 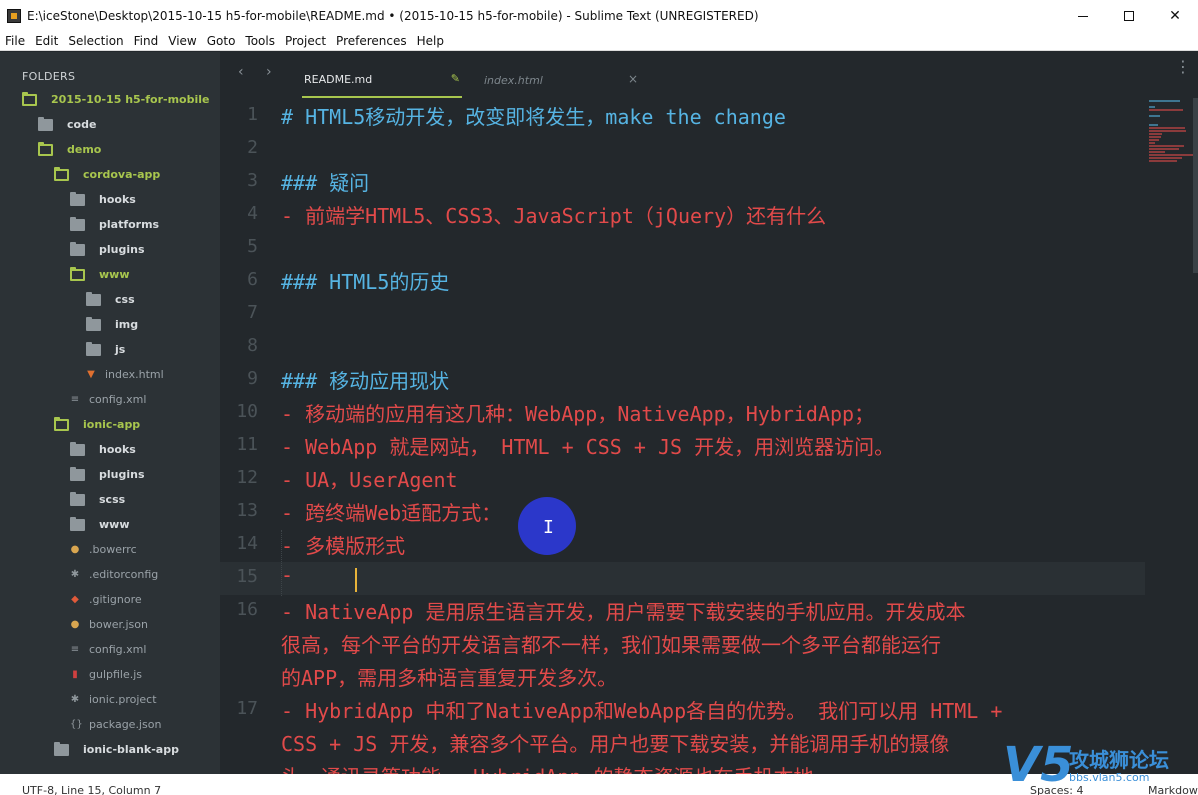 I want to click on code-line: ### 移动应用现状, so click(x=365, y=379).